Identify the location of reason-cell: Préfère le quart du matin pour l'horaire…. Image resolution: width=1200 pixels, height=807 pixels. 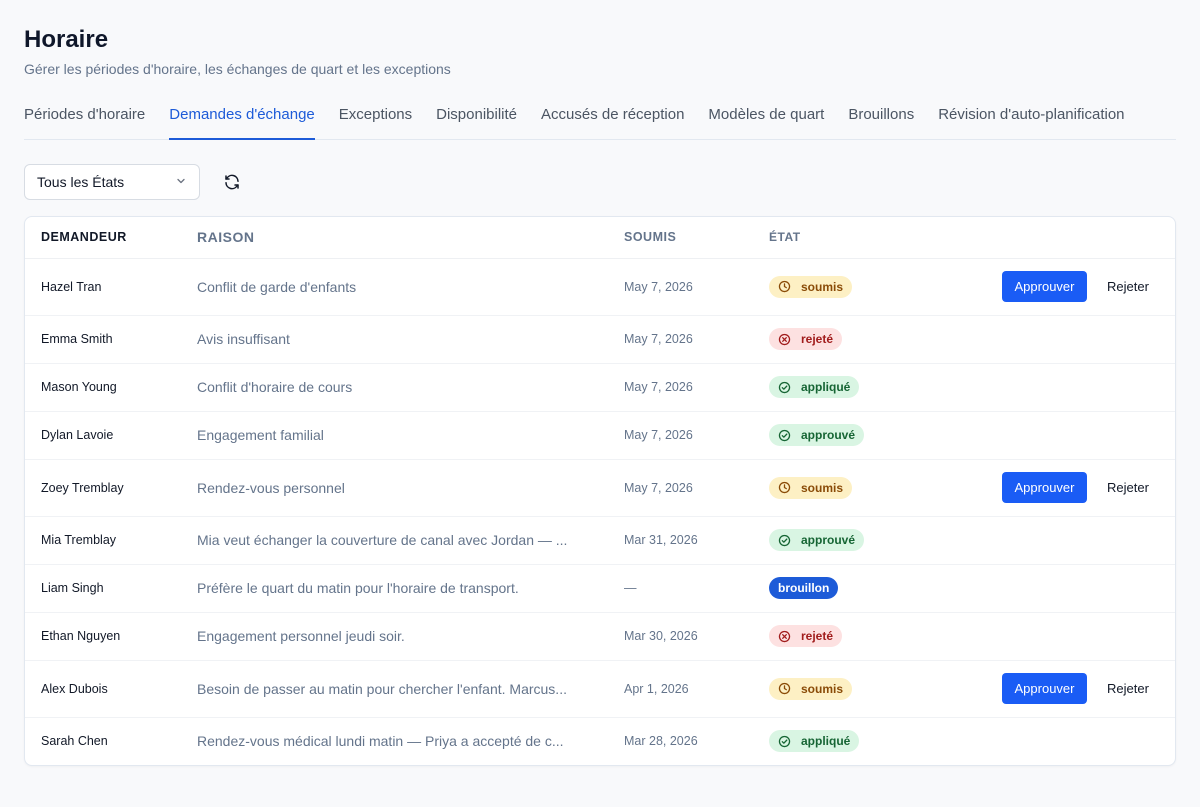
(410, 588).